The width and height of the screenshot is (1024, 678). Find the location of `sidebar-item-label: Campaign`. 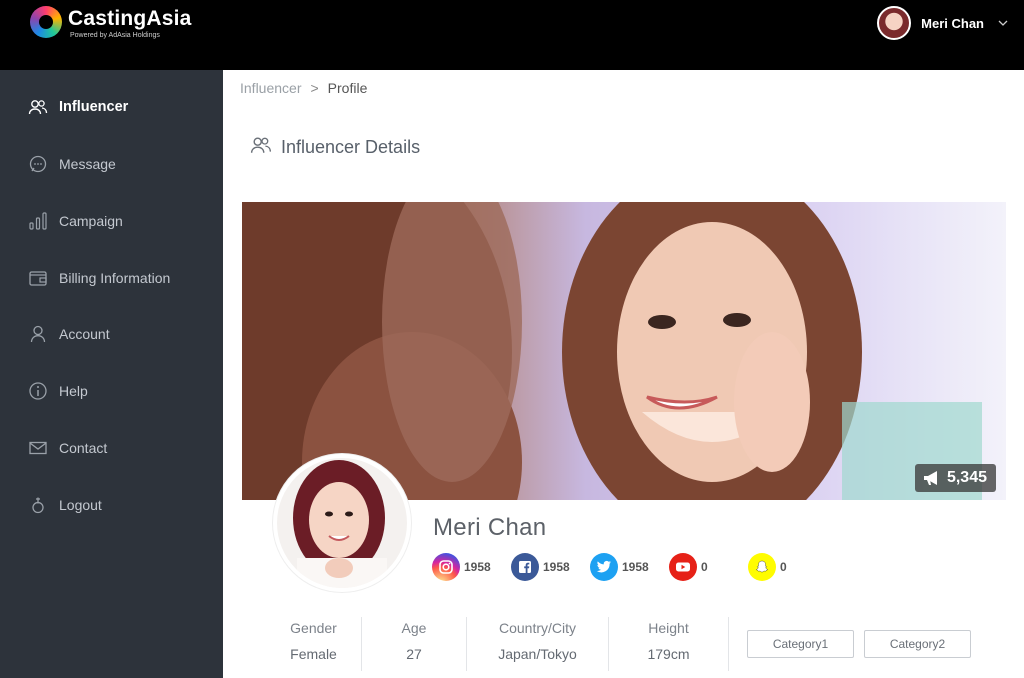

sidebar-item-label: Campaign is located at coordinates (91, 221).